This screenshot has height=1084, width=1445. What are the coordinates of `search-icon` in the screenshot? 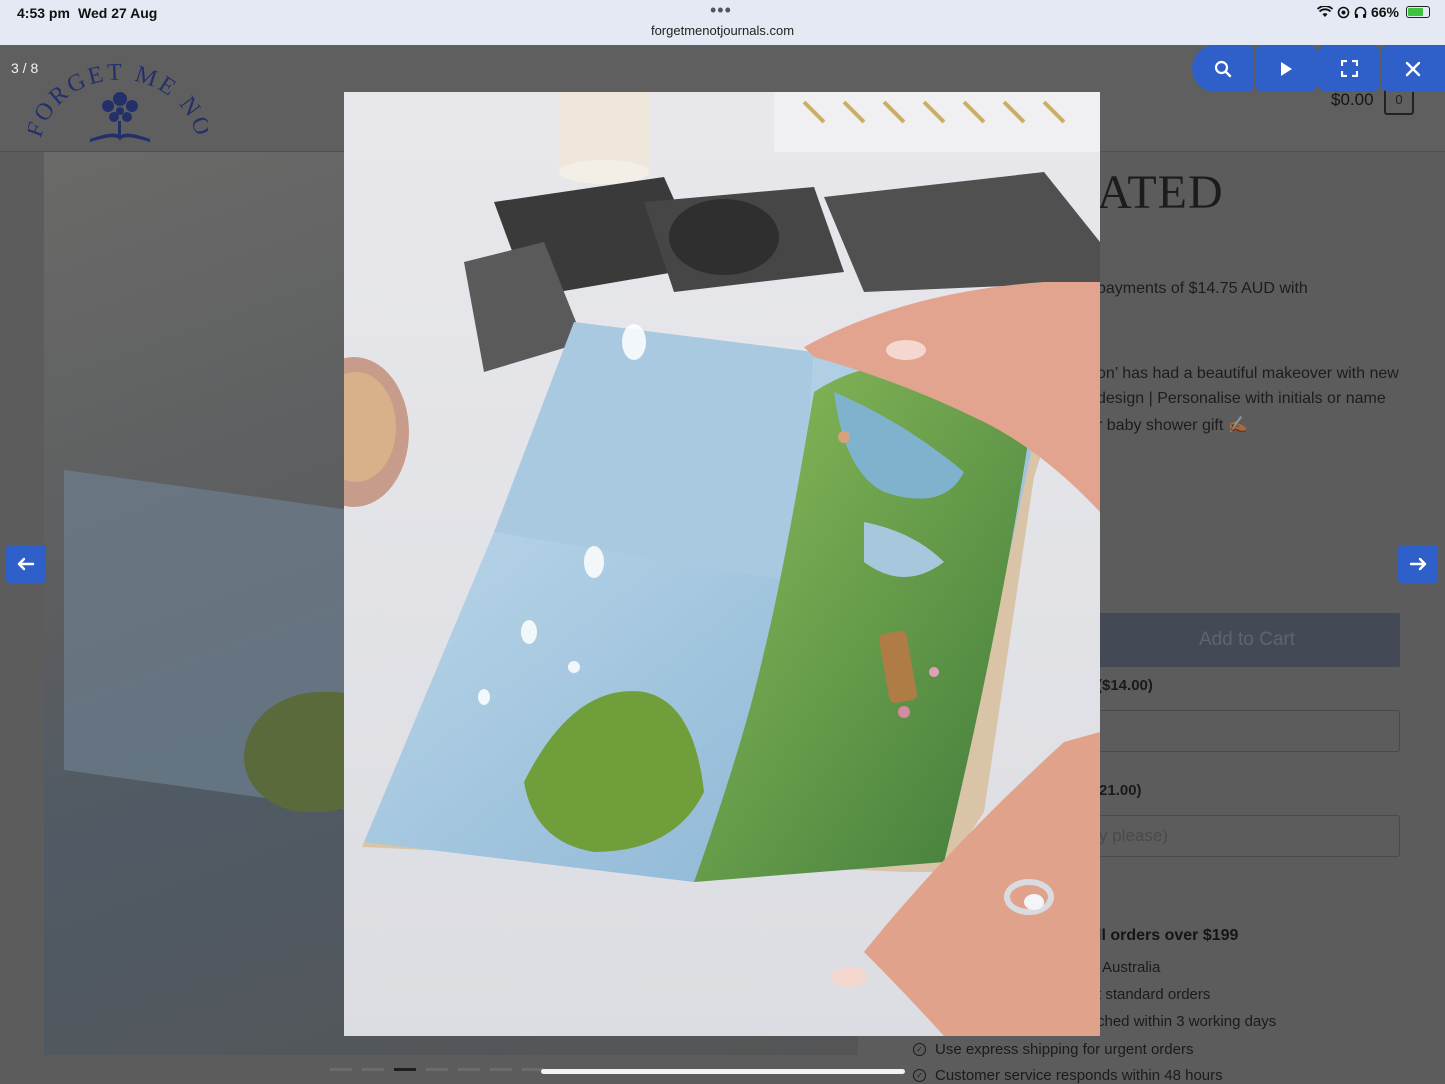 It's located at (1223, 68).